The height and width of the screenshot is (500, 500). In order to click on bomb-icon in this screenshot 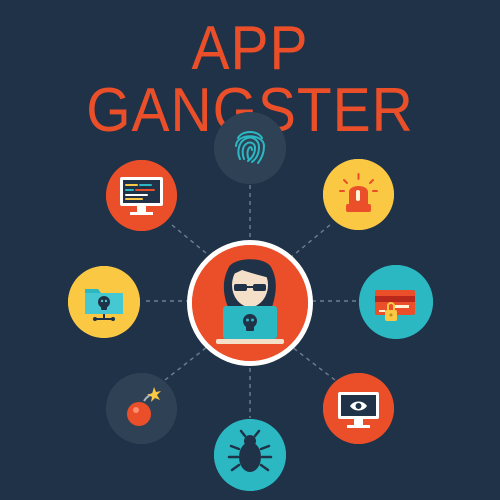, I will do `click(141, 408)`.